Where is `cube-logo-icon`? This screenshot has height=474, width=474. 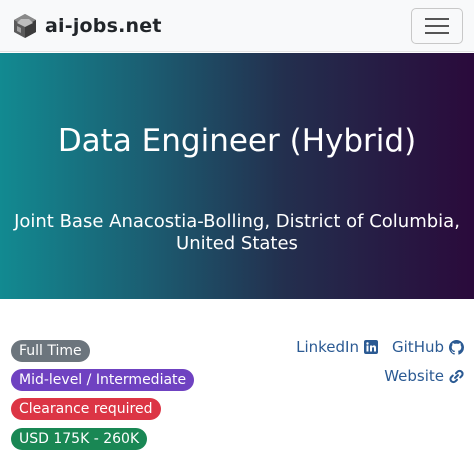
cube-logo-icon is located at coordinates (25, 26).